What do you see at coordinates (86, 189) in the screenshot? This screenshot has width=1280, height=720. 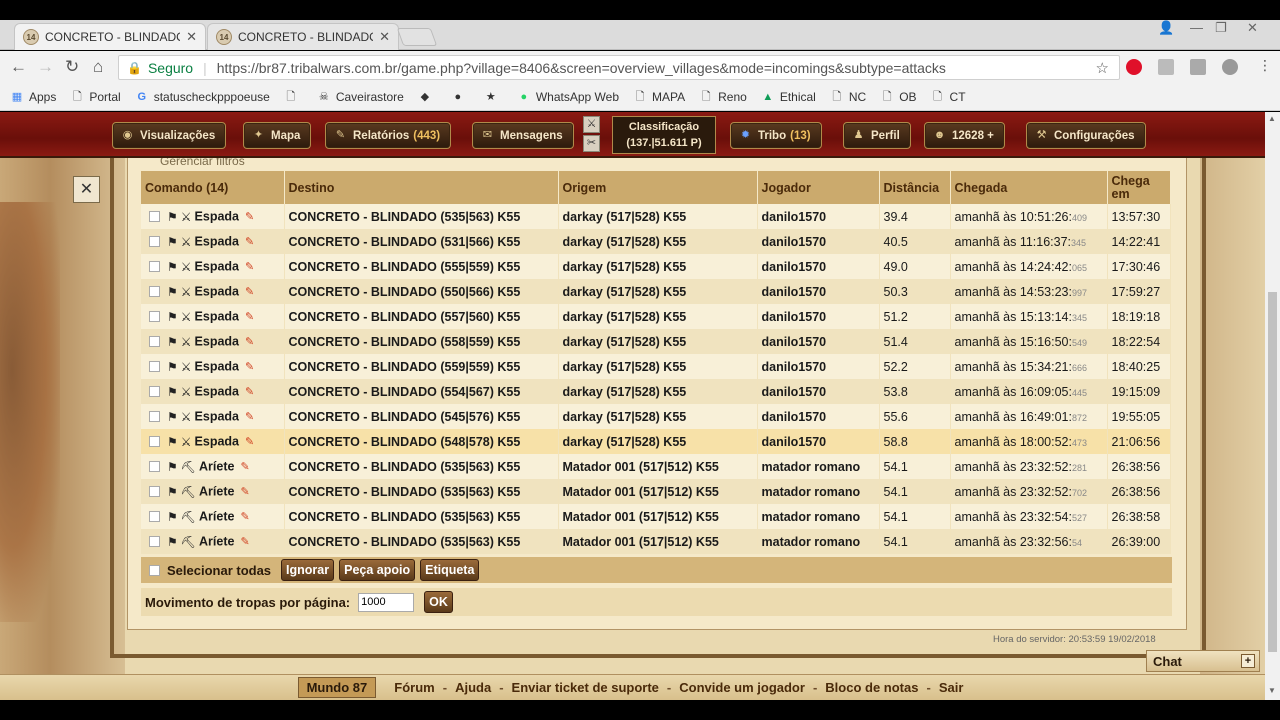 I see `tools-toggle-icon: ✕` at bounding box center [86, 189].